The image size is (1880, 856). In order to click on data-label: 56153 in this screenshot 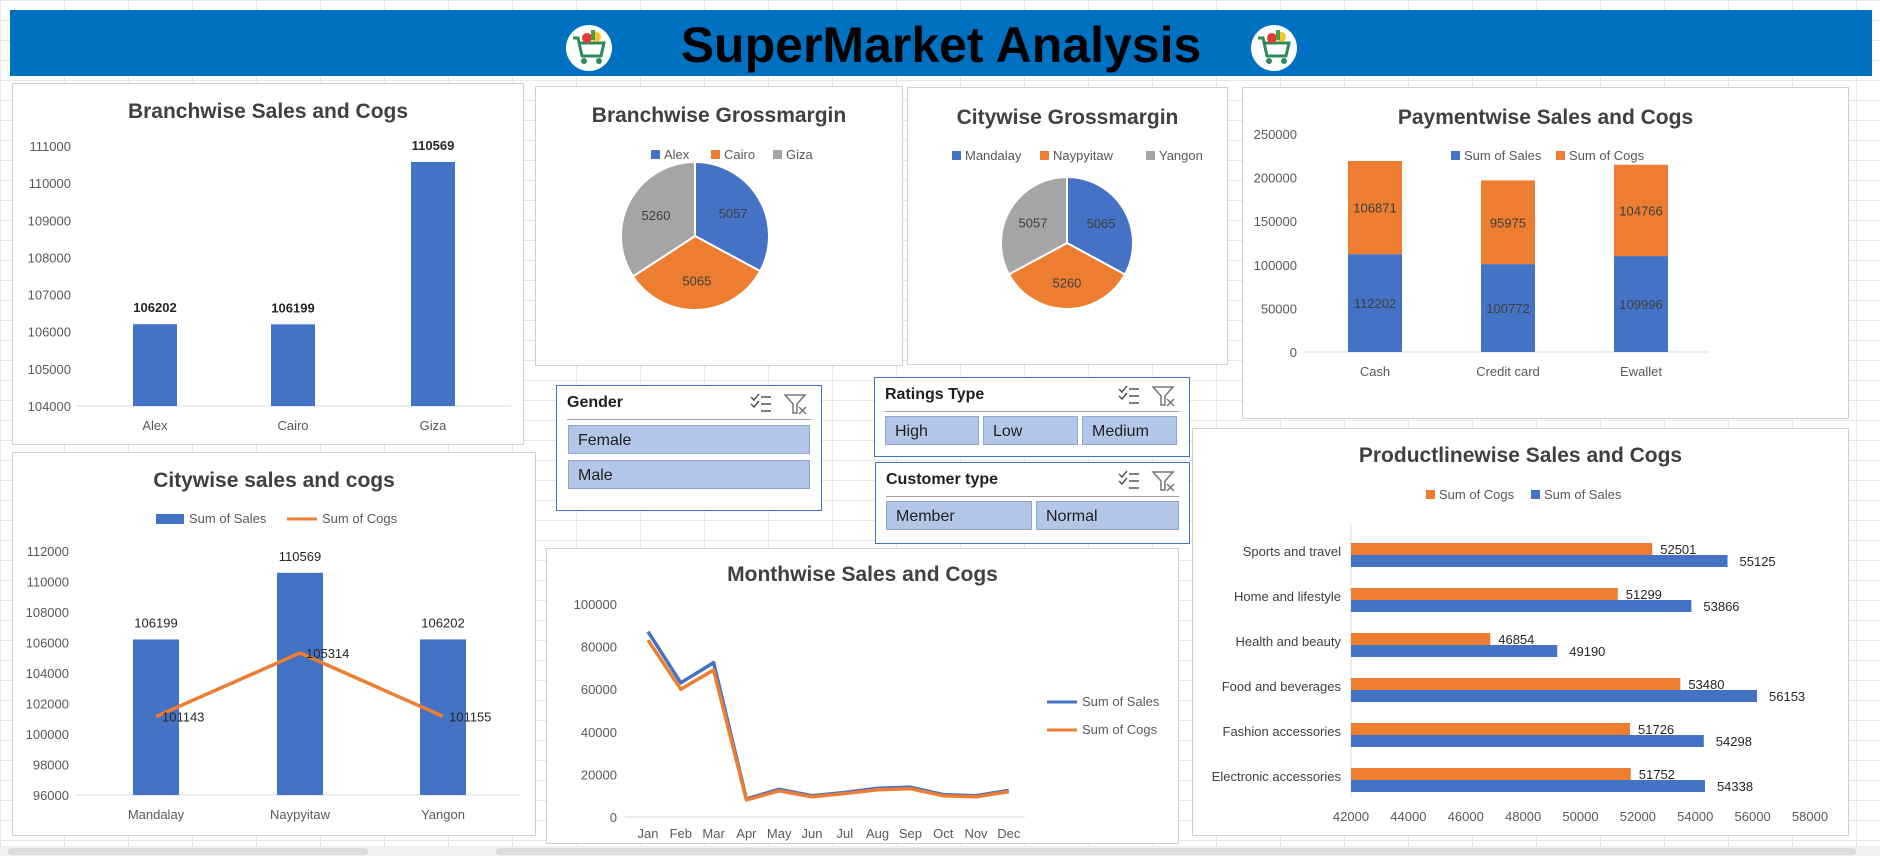, I will do `click(1787, 696)`.